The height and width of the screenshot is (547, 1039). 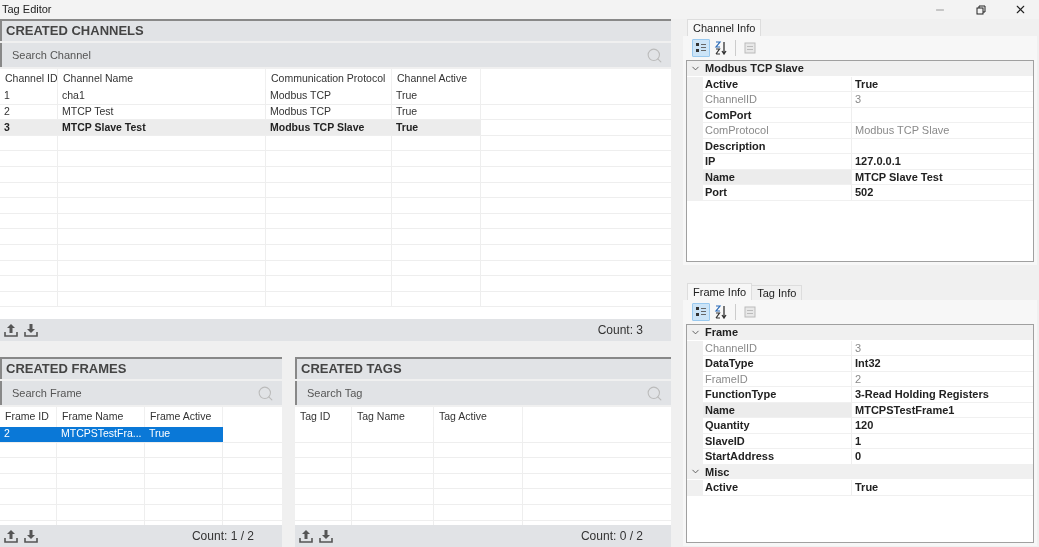 I want to click on property-value: Modbus TCP Slave, so click(x=902, y=130).